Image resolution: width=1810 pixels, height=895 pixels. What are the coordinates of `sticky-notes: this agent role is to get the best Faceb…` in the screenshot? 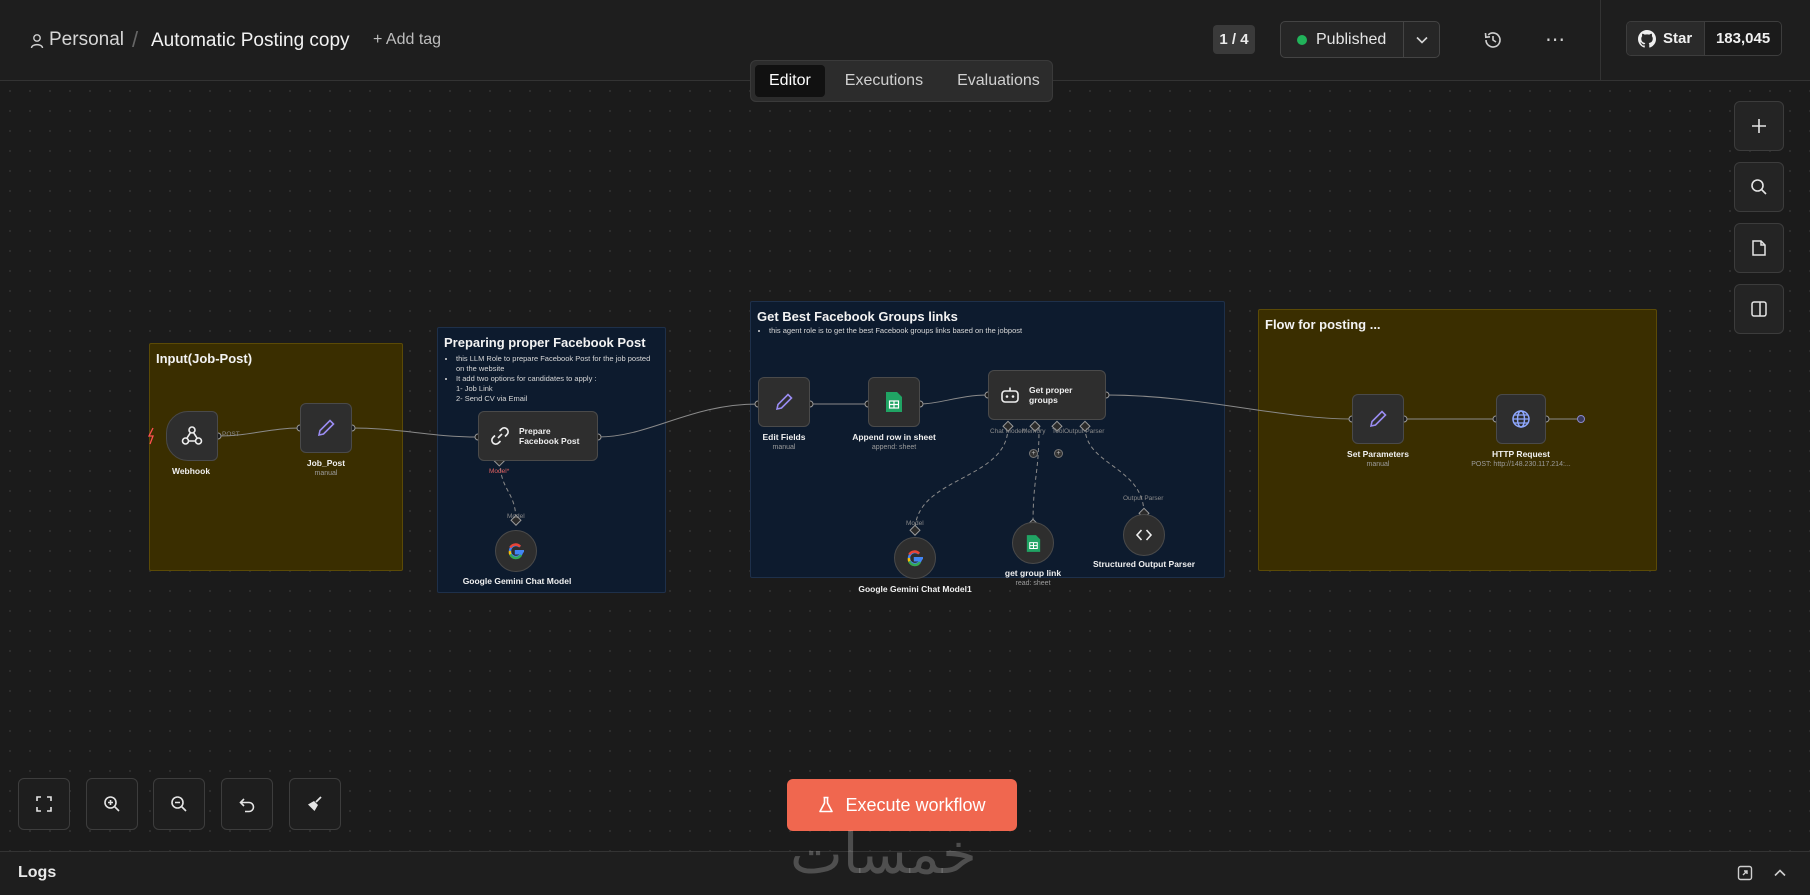 It's located at (961, 331).